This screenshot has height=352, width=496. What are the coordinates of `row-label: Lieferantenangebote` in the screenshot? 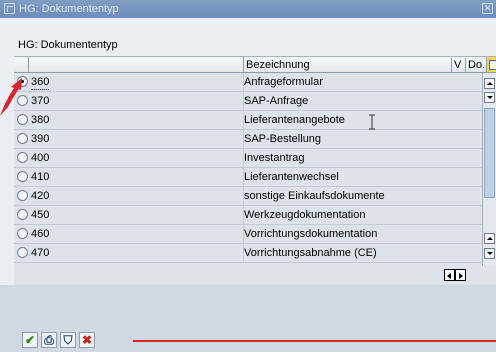 It's located at (294, 120).